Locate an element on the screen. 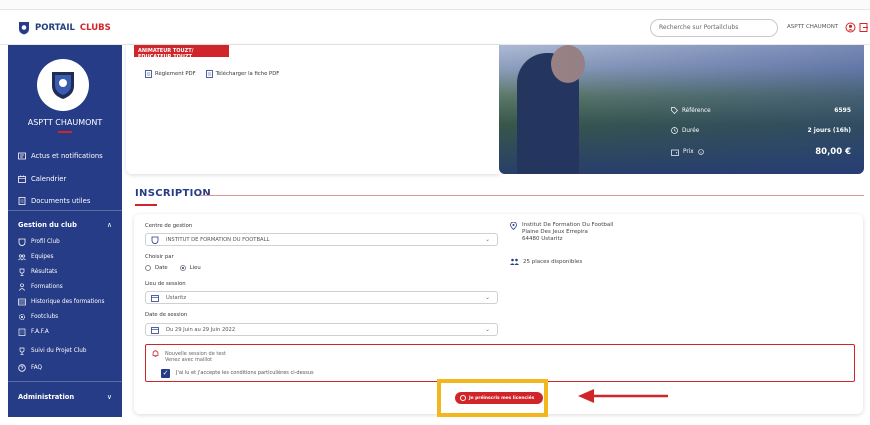  gear-icon is located at coordinates (22, 317).